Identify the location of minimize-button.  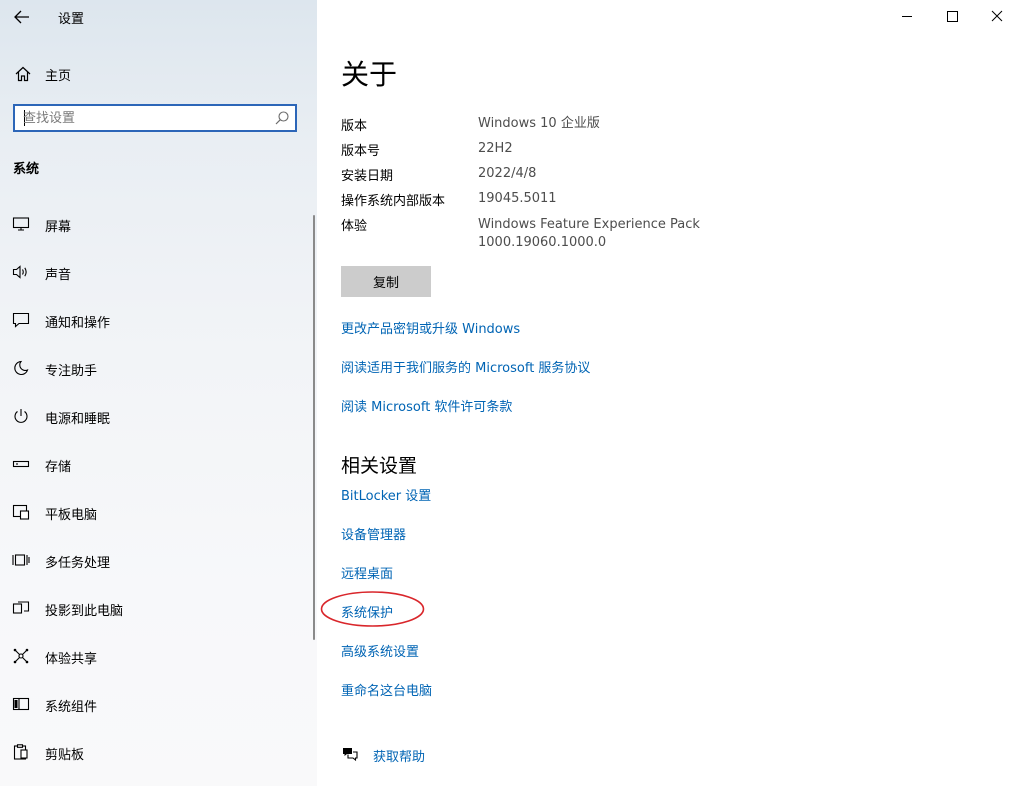
(907, 16).